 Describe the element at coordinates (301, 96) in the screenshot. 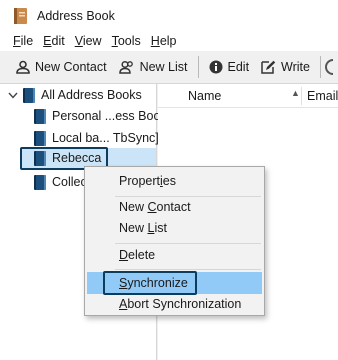

I see `column-divider` at that location.